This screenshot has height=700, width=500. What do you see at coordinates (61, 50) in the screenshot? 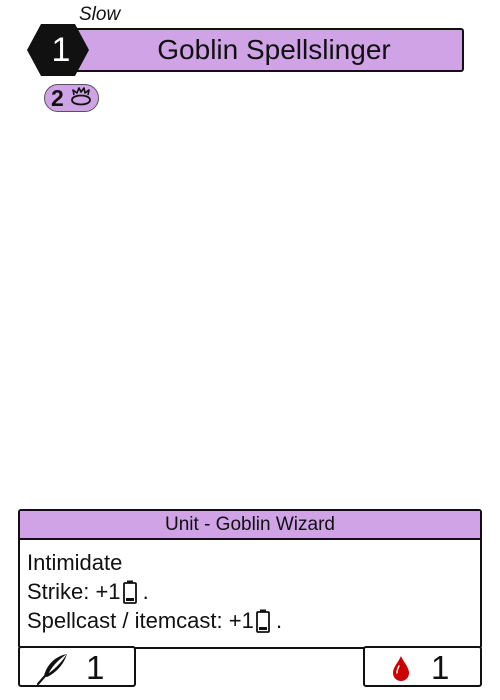
I see `cost-value: 1` at bounding box center [61, 50].